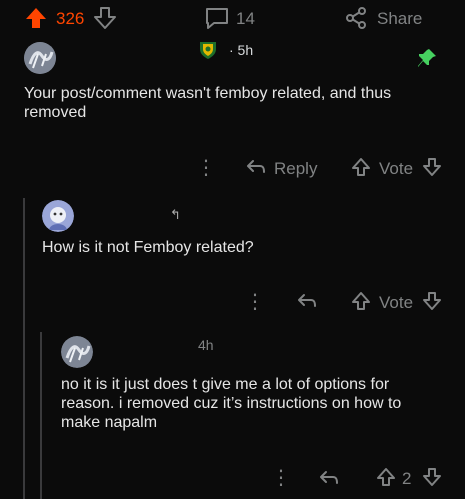 Image resolution: width=465 pixels, height=499 pixels. Describe the element at coordinates (217, 18) in the screenshot. I see `comment-bubble-icon` at that location.